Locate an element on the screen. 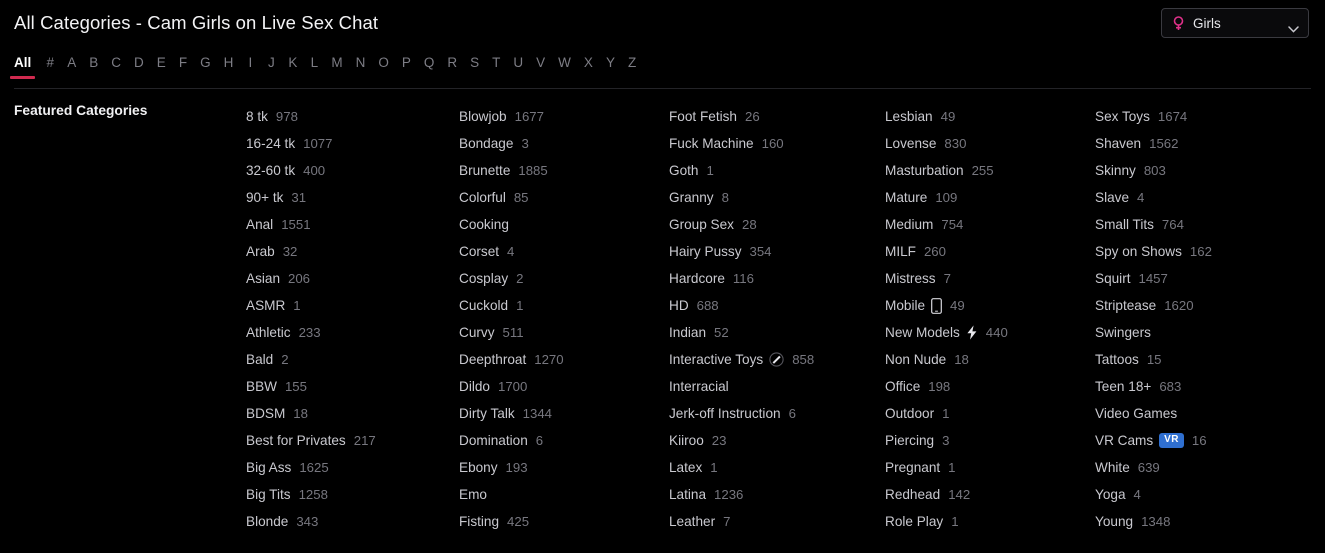 This screenshot has height=553, width=1325. category-item: Bondage 3 is located at coordinates (564, 143).